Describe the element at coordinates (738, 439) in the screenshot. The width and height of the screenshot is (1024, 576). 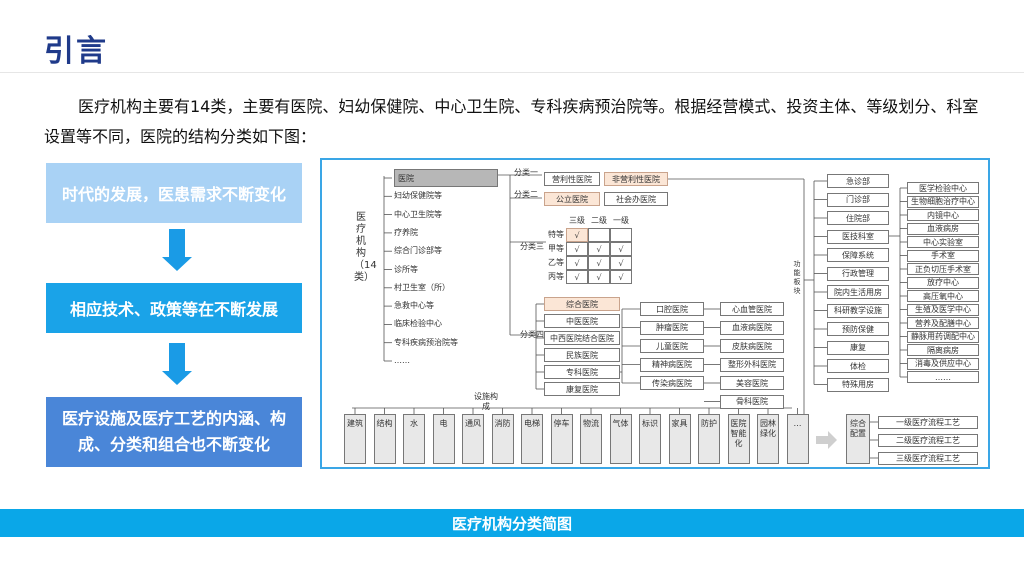
I see `facility-box: 医院智能化` at that location.